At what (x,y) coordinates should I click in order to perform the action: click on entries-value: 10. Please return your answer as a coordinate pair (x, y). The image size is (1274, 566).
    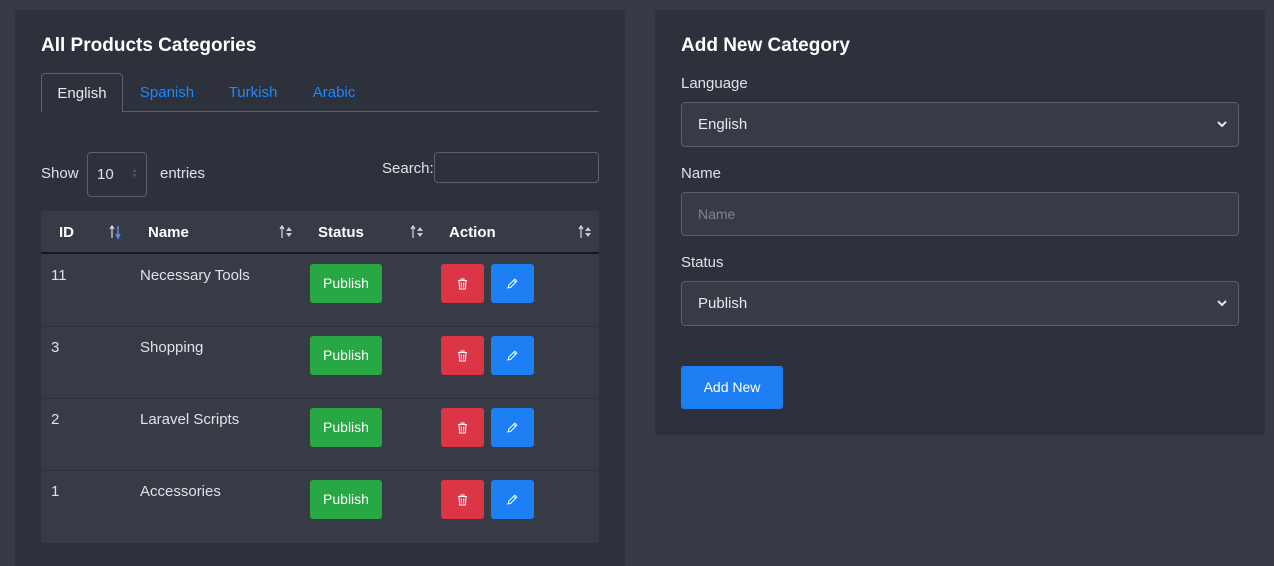
    Looking at the image, I should click on (105, 174).